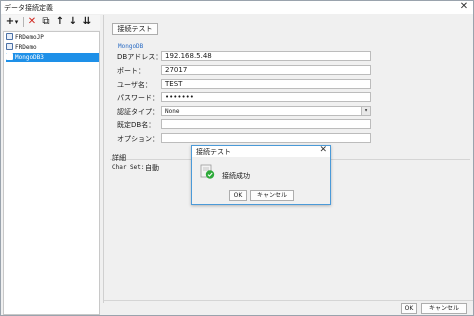 This screenshot has height=316, width=474. I want to click on connection-test-dialog: 接続テスト ✕ 接続成功 OK キャンセル, so click(261, 175).